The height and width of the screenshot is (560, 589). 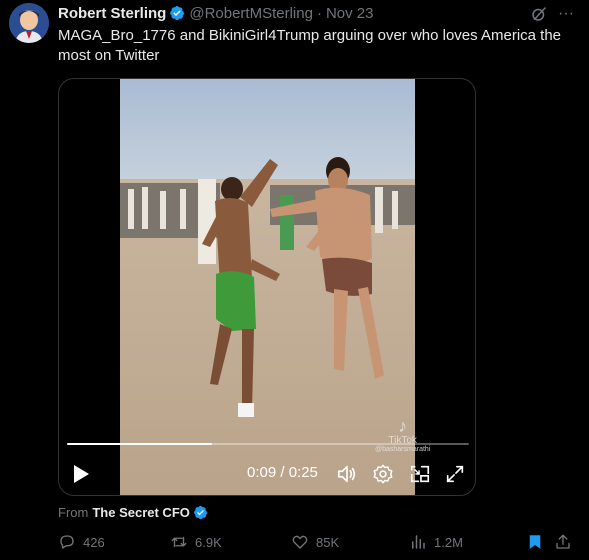 I want to click on author-handle: @RobertMSterling, so click(x=251, y=13).